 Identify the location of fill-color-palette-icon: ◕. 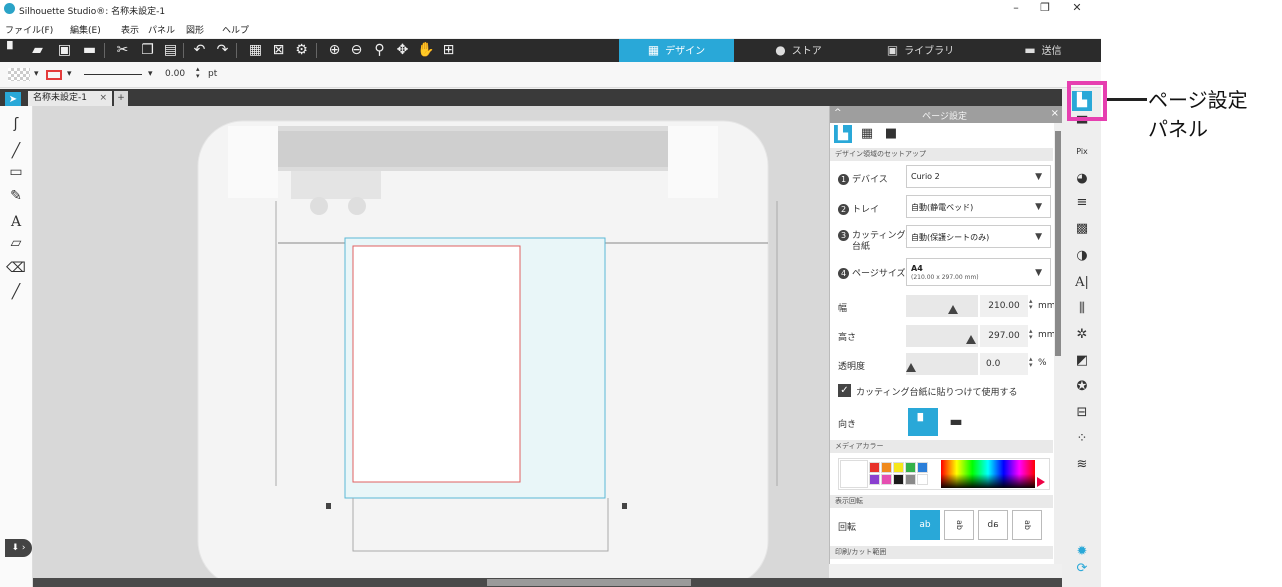
(1082, 179).